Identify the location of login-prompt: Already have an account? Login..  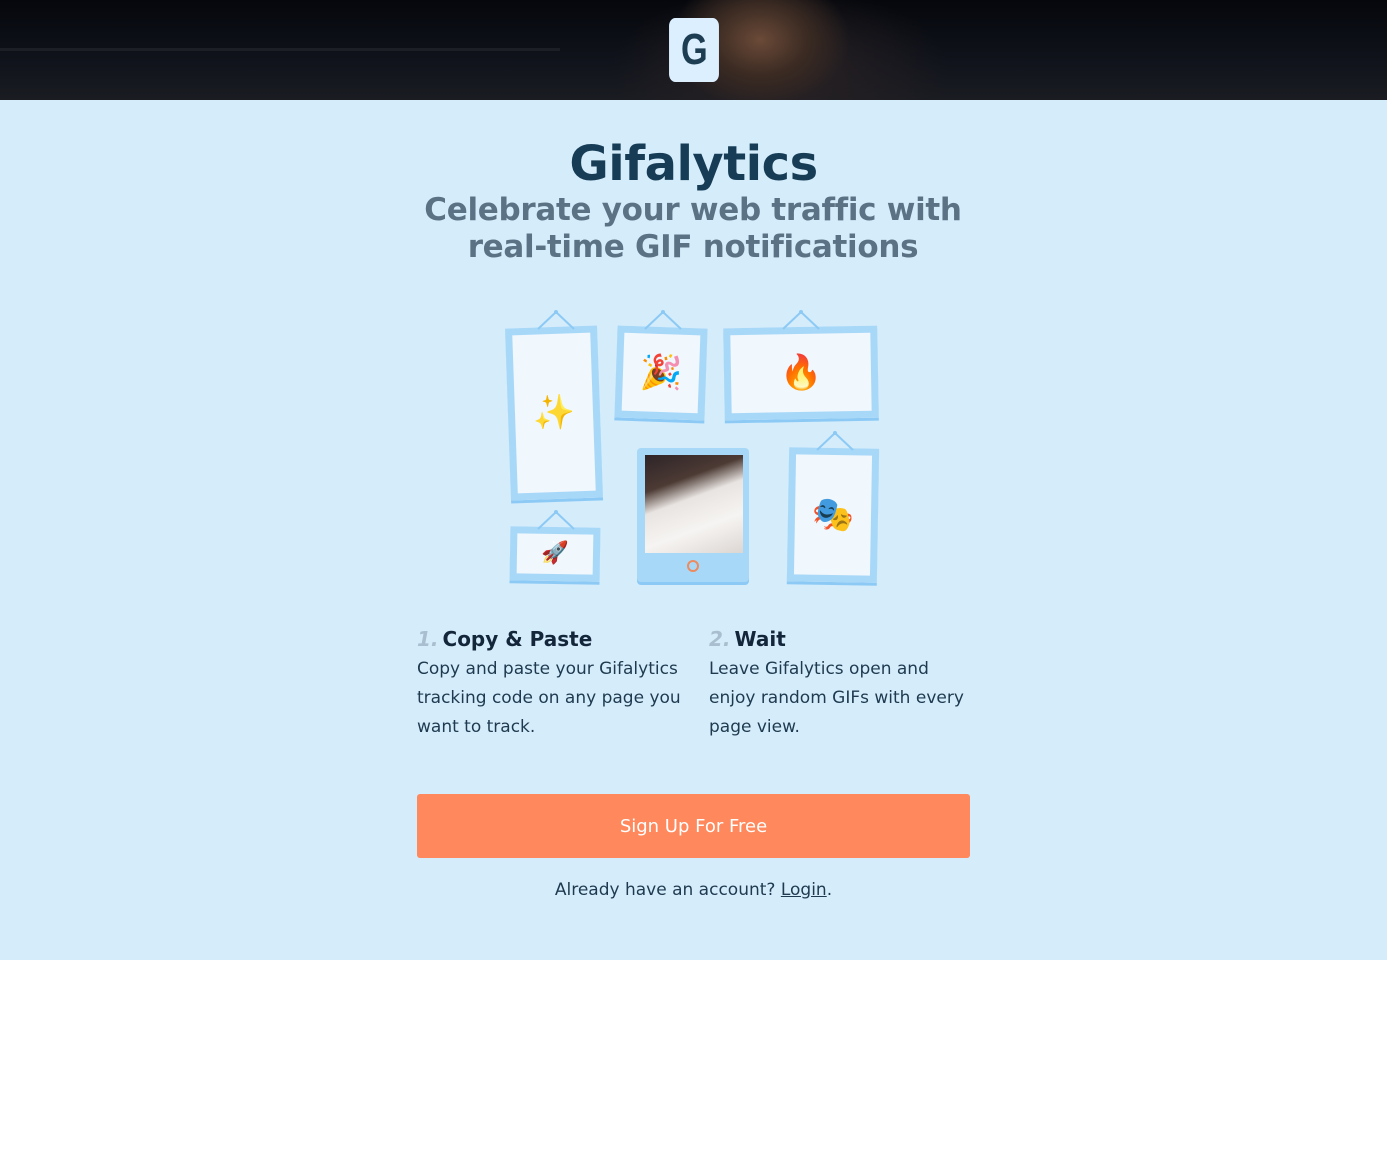
(693, 890).